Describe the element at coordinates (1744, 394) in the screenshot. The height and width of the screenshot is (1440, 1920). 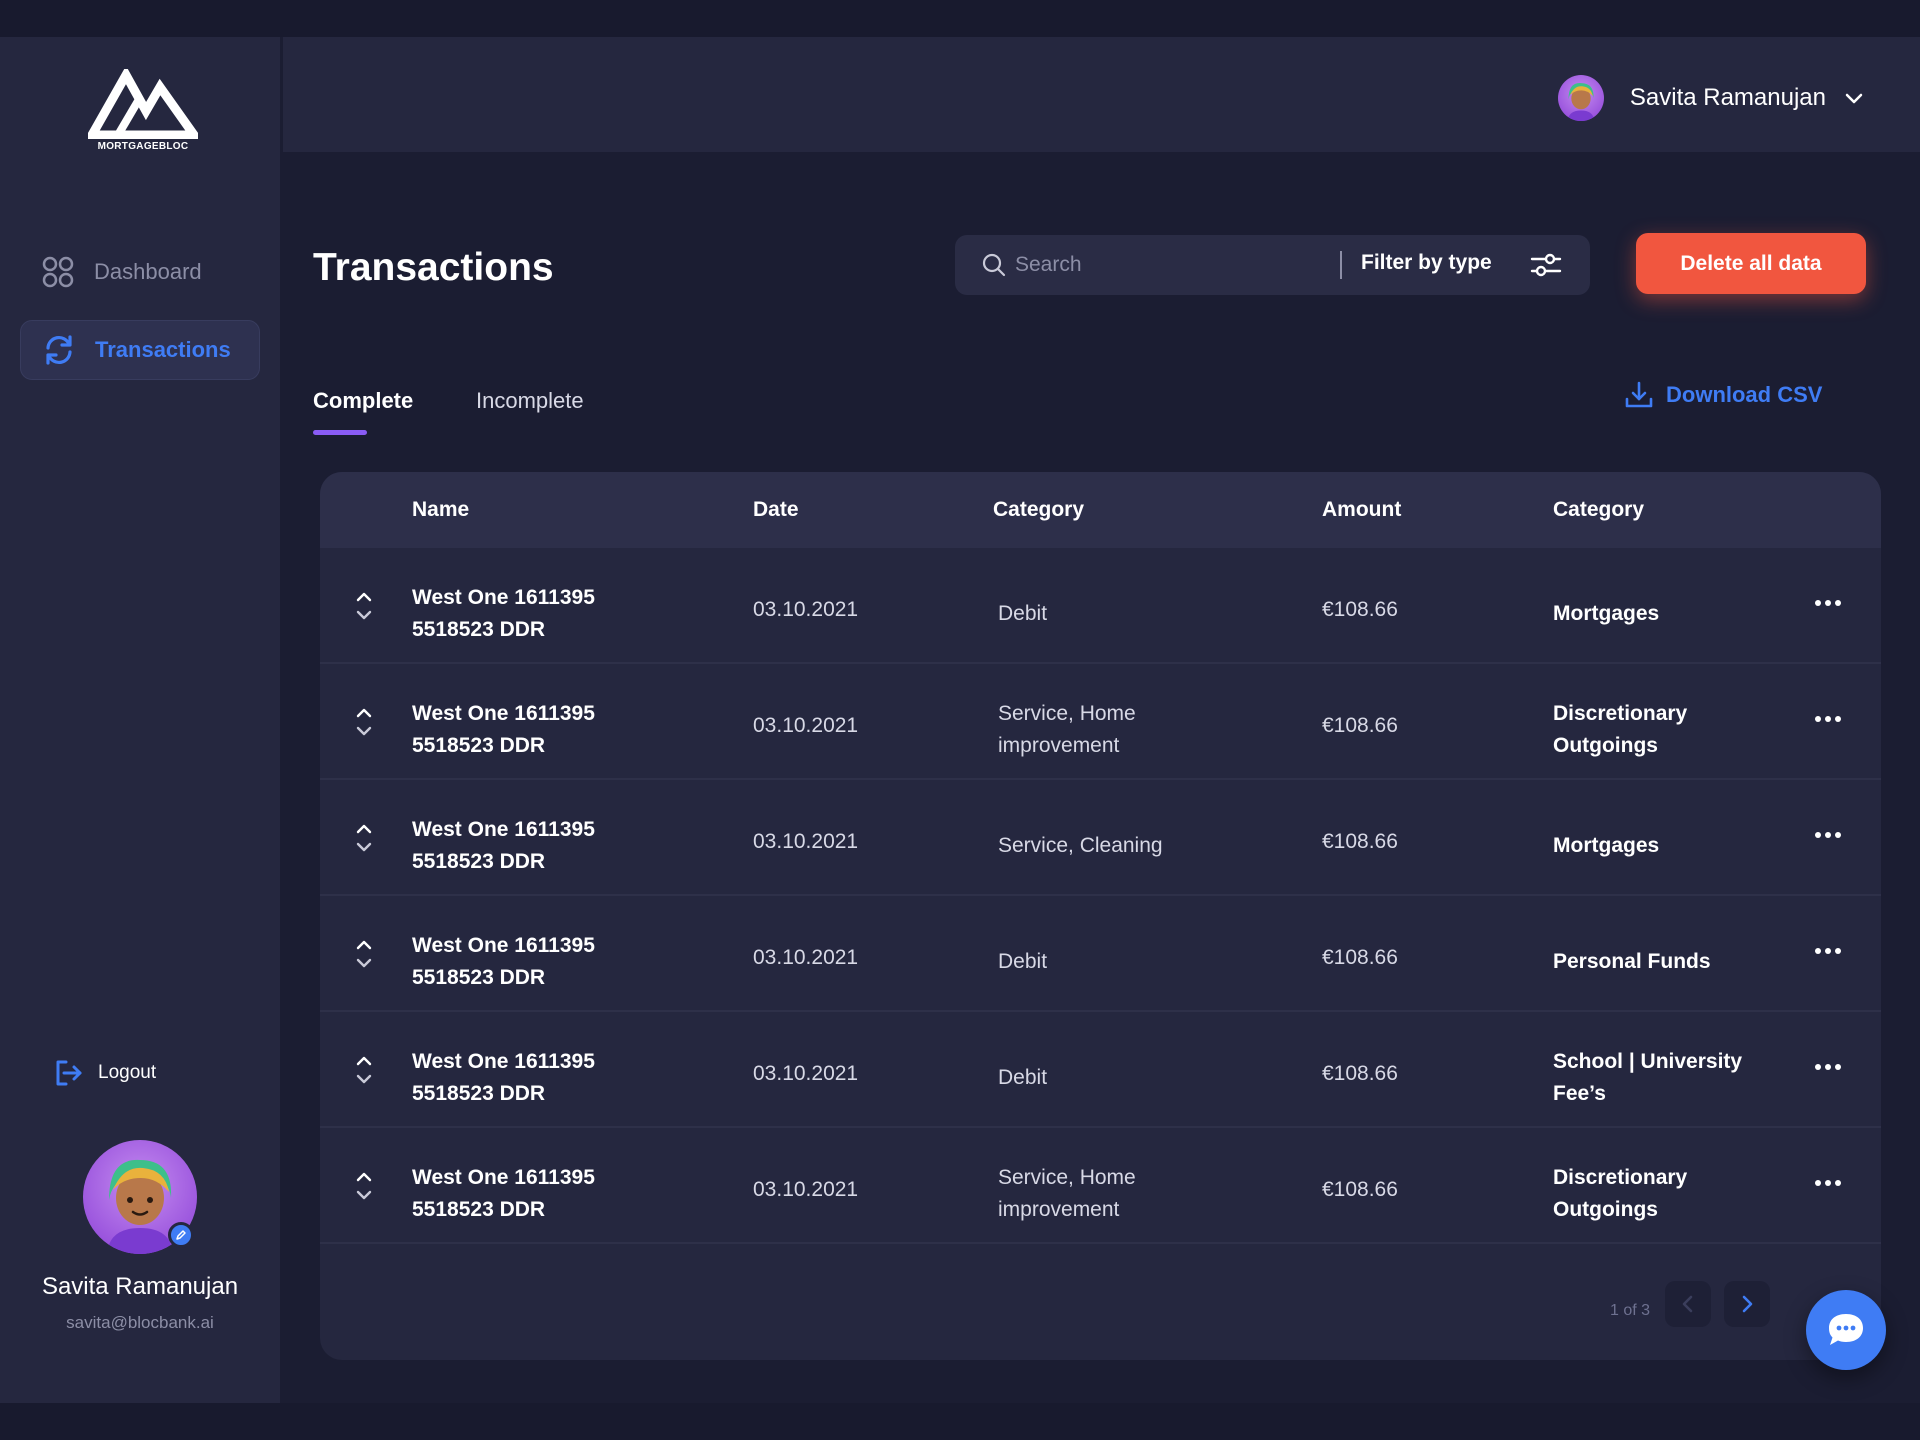
I see `download-csv-label: Download CSV` at that location.